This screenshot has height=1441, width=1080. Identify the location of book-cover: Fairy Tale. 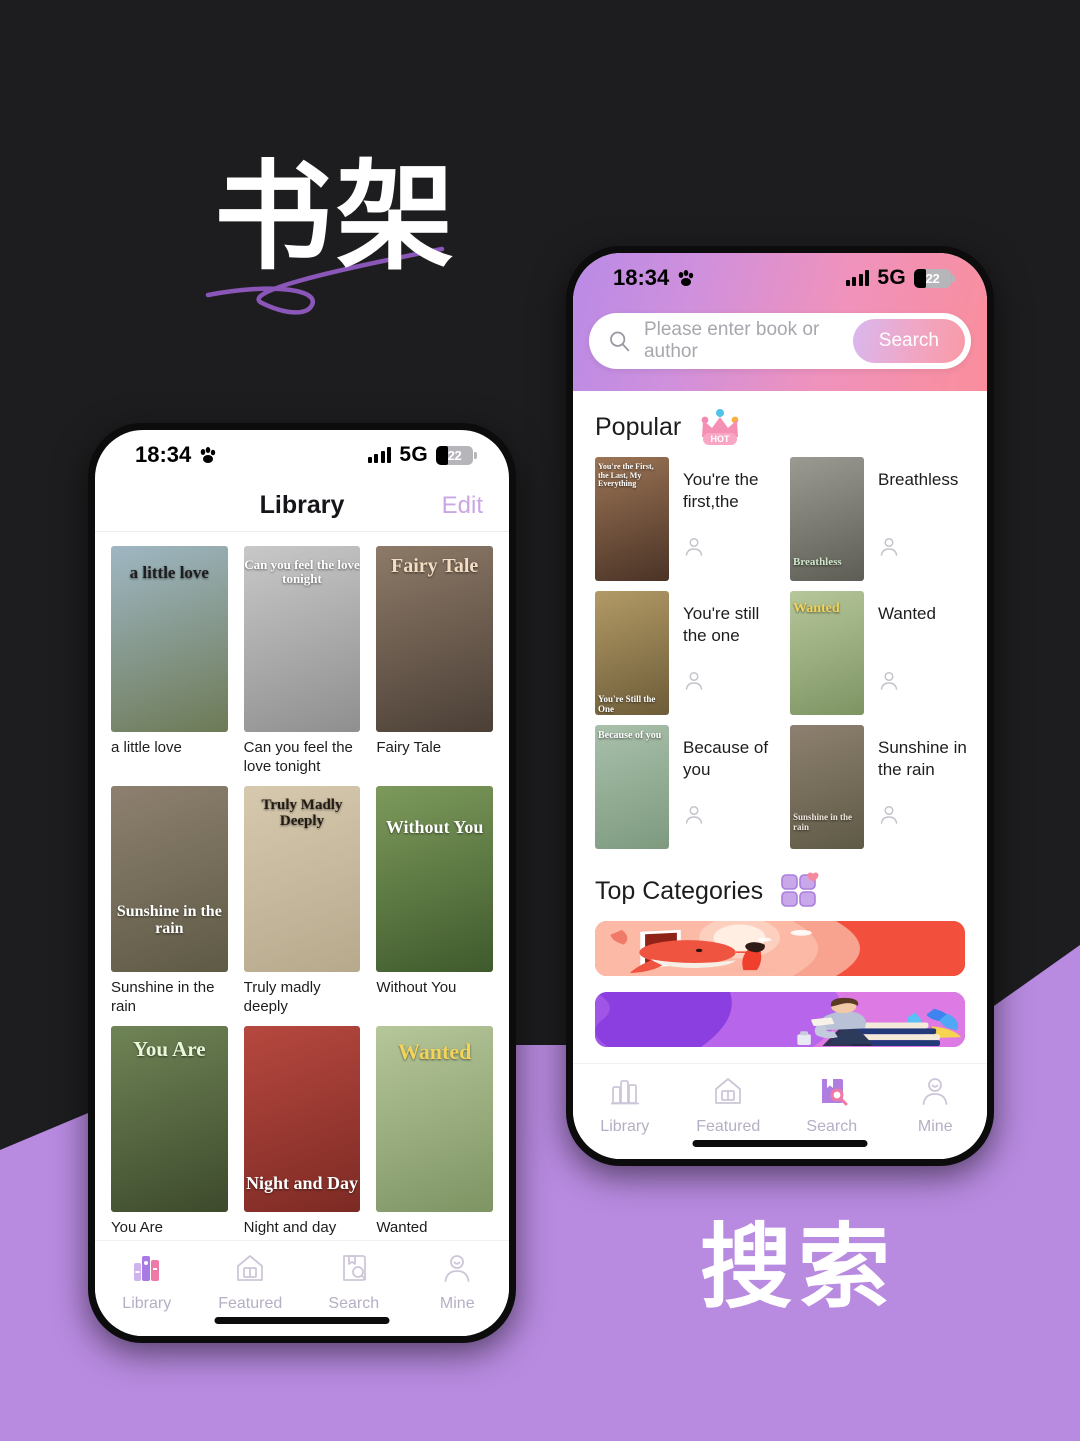
(434, 639).